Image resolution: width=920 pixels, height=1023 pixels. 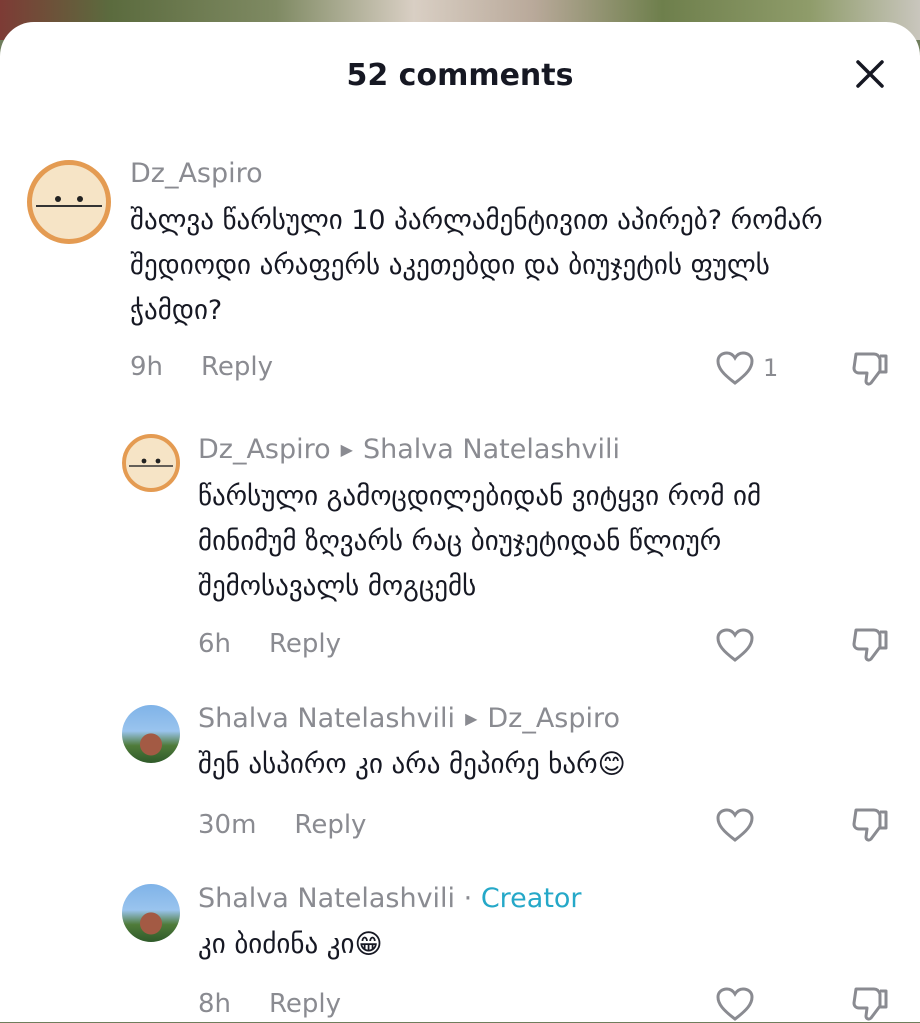 I want to click on comments-header: 52 comments, so click(x=460, y=74).